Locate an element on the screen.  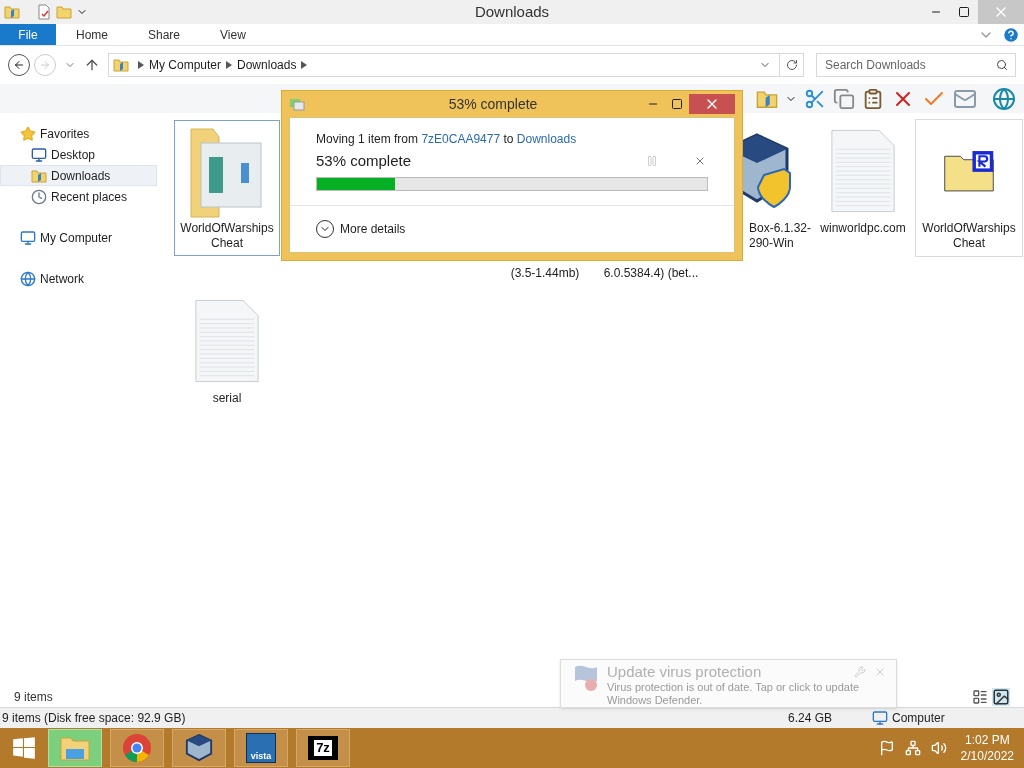
nav-label: Downloads is located at coordinates (81, 176).